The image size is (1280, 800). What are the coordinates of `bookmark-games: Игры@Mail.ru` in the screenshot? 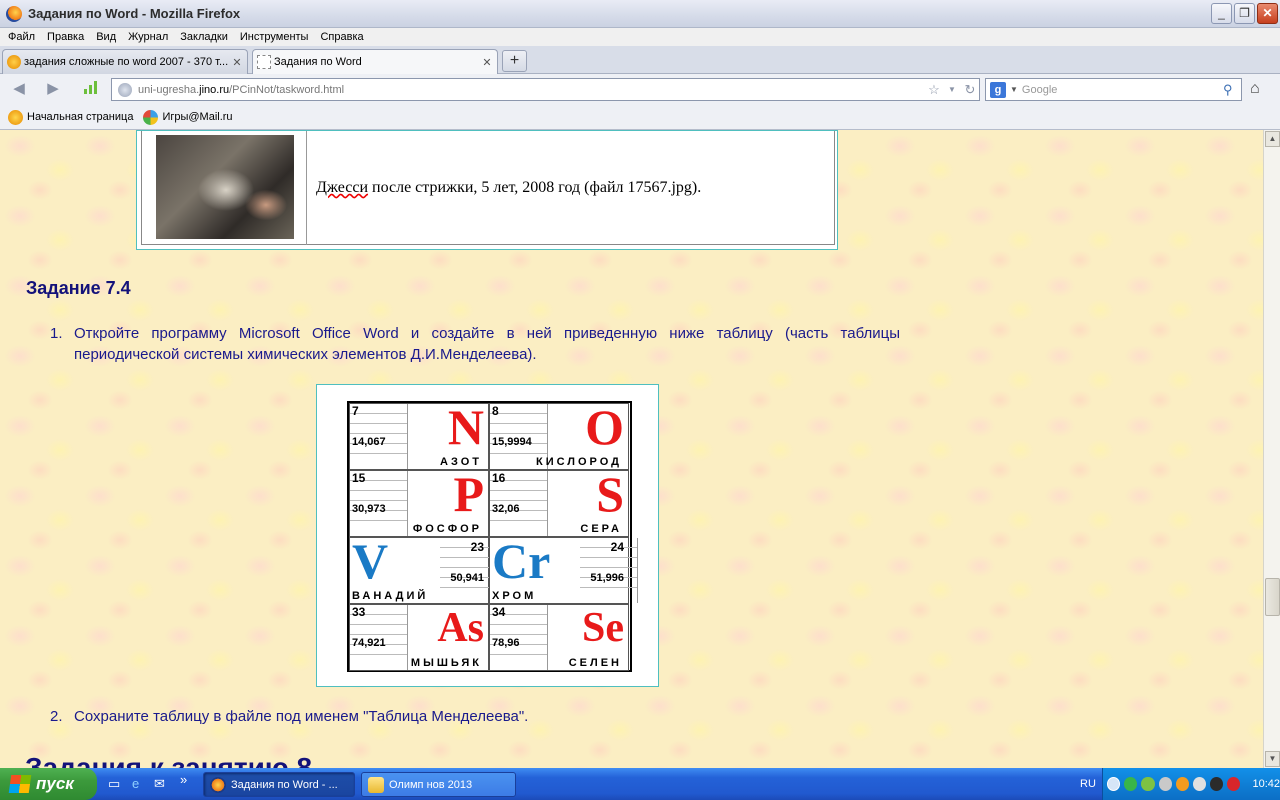 It's located at (188, 117).